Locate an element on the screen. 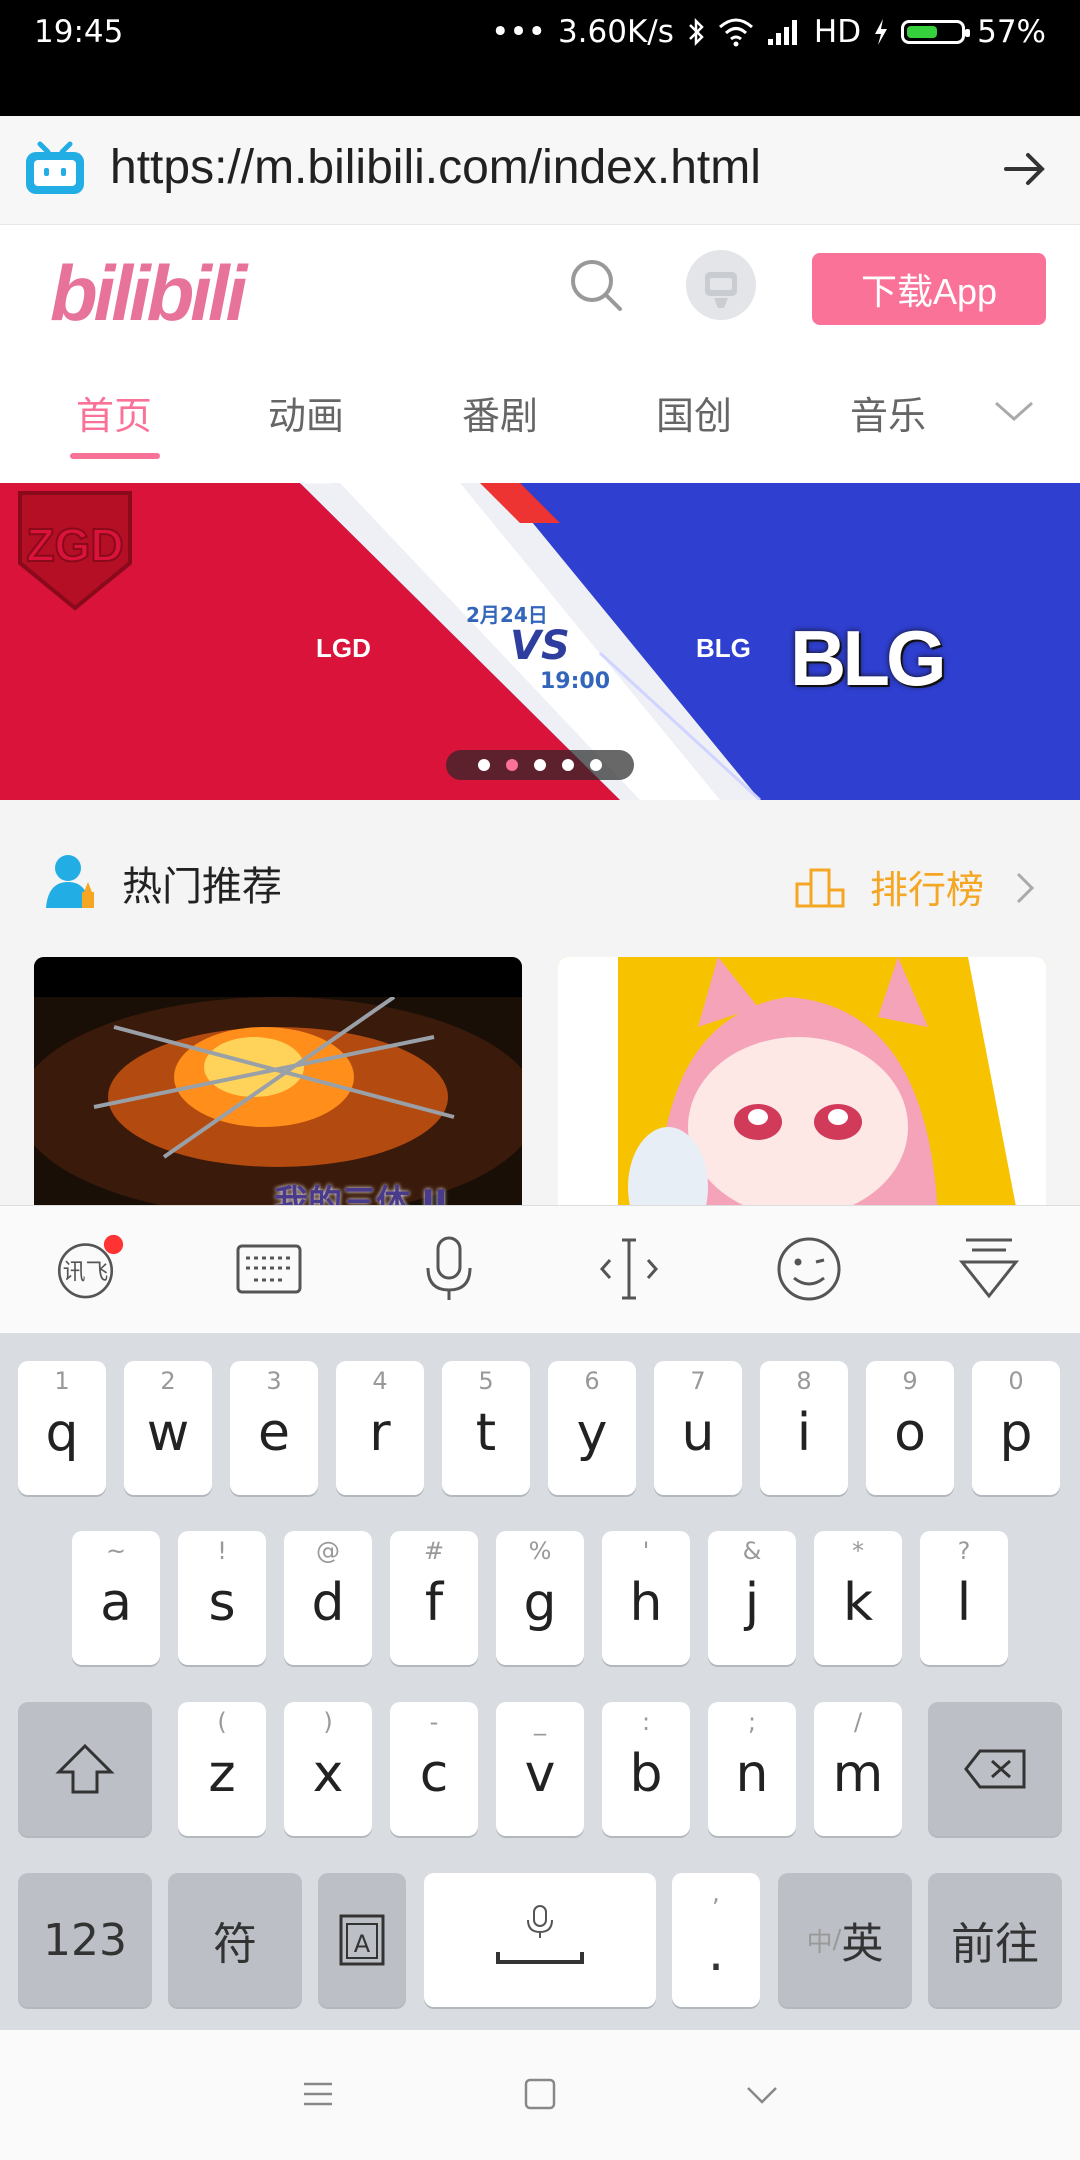  lang-active: 英 is located at coordinates (862, 1943).